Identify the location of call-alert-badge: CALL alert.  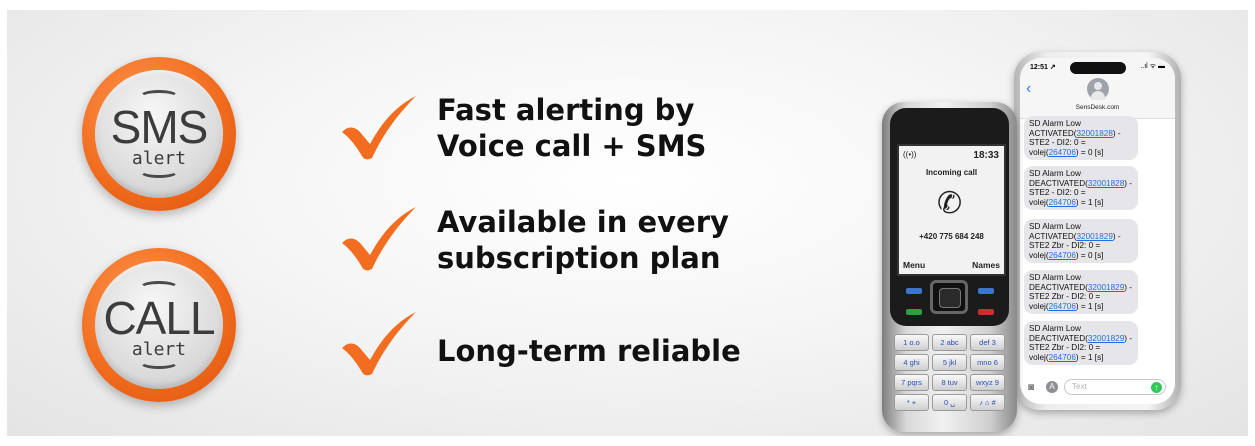
(159, 325).